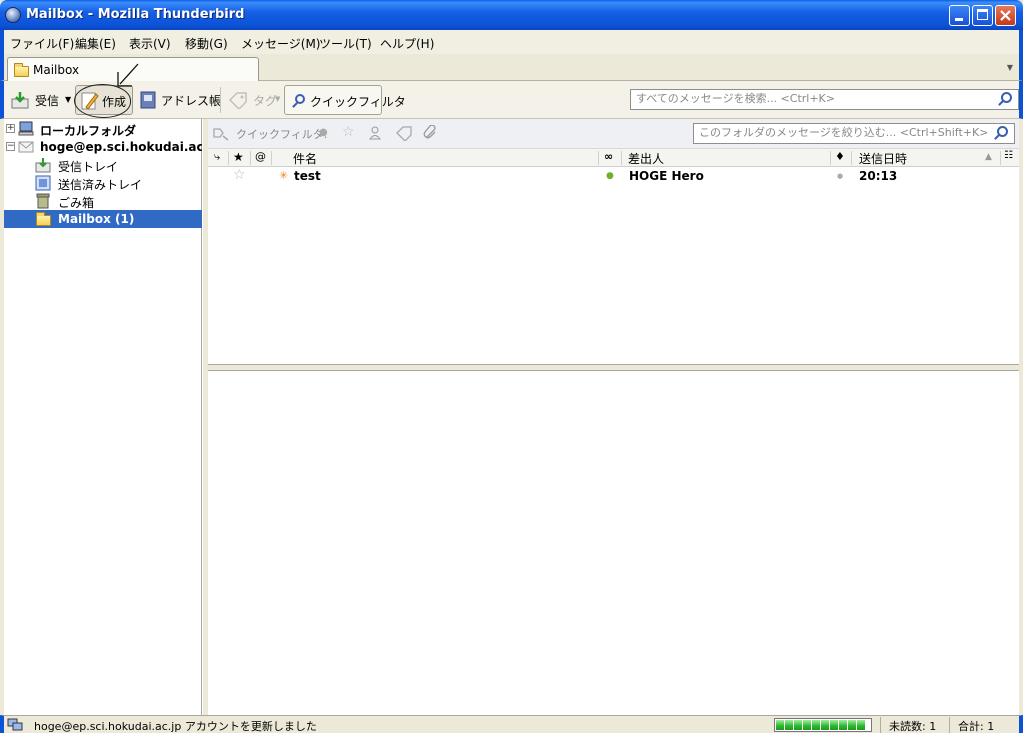 This screenshot has height=733, width=1023. Describe the element at coordinates (95, 43) in the screenshot. I see `menu-edit: 編集(E)` at that location.